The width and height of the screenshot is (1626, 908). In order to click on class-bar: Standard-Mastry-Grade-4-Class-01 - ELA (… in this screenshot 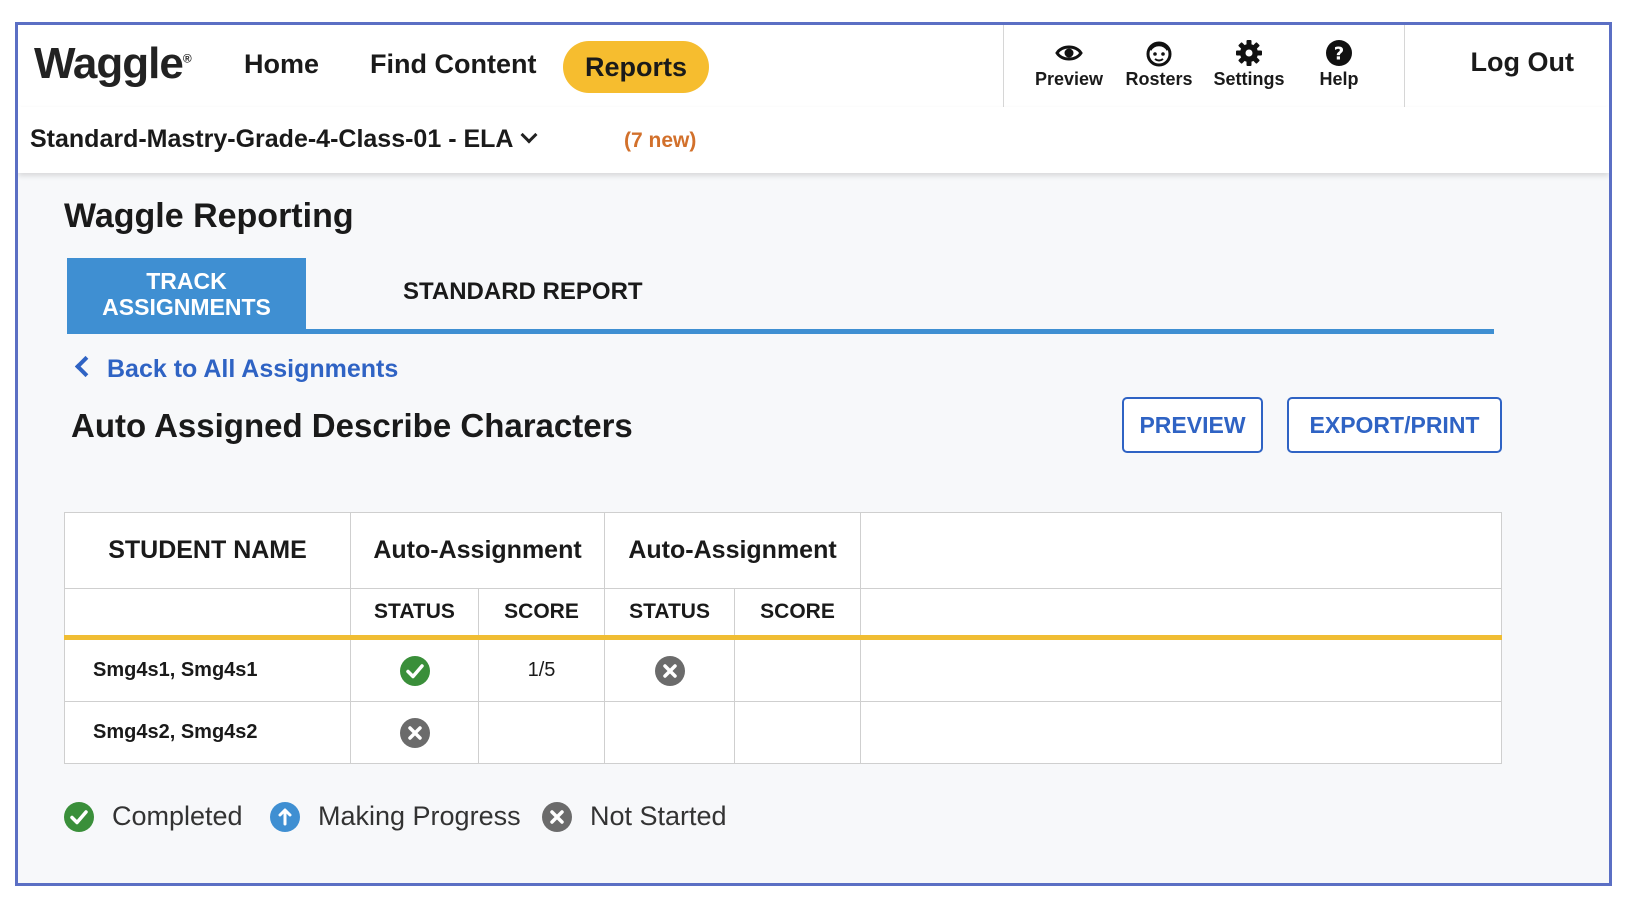, I will do `click(813, 140)`.